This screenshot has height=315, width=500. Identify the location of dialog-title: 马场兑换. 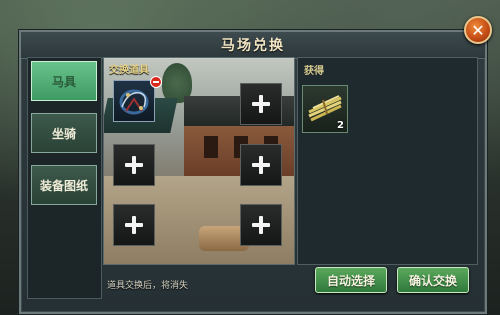
(253, 46).